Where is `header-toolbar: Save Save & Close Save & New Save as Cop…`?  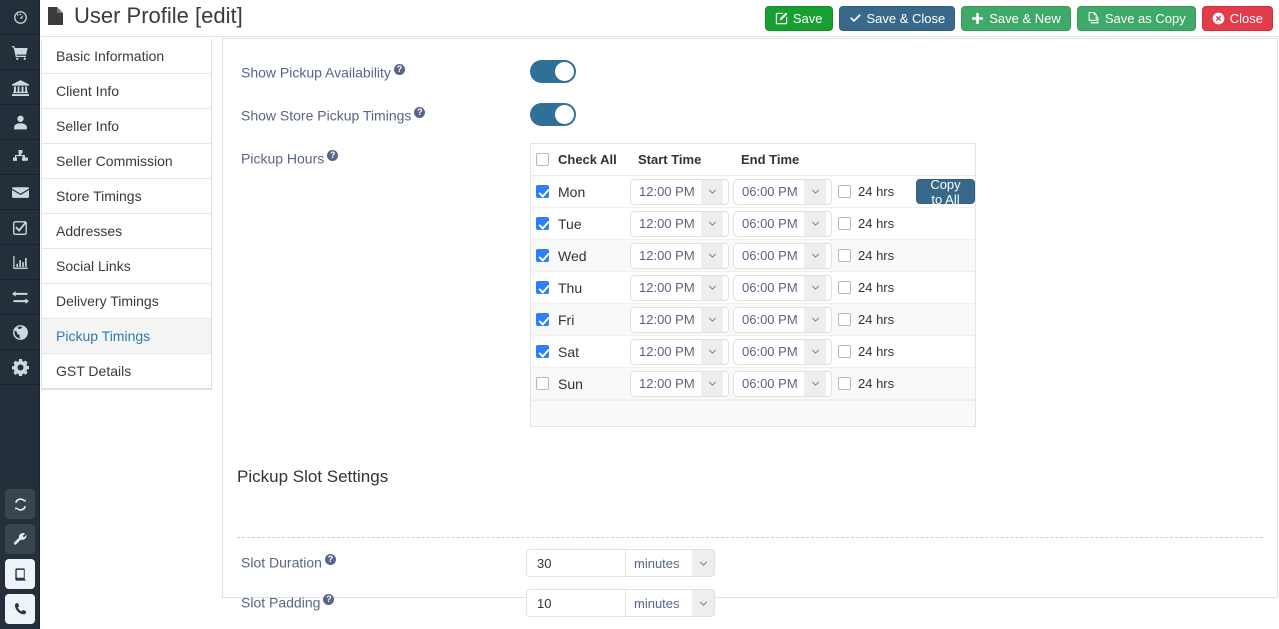
header-toolbar: Save Save & Close Save & New Save as Cop… is located at coordinates (1018, 18).